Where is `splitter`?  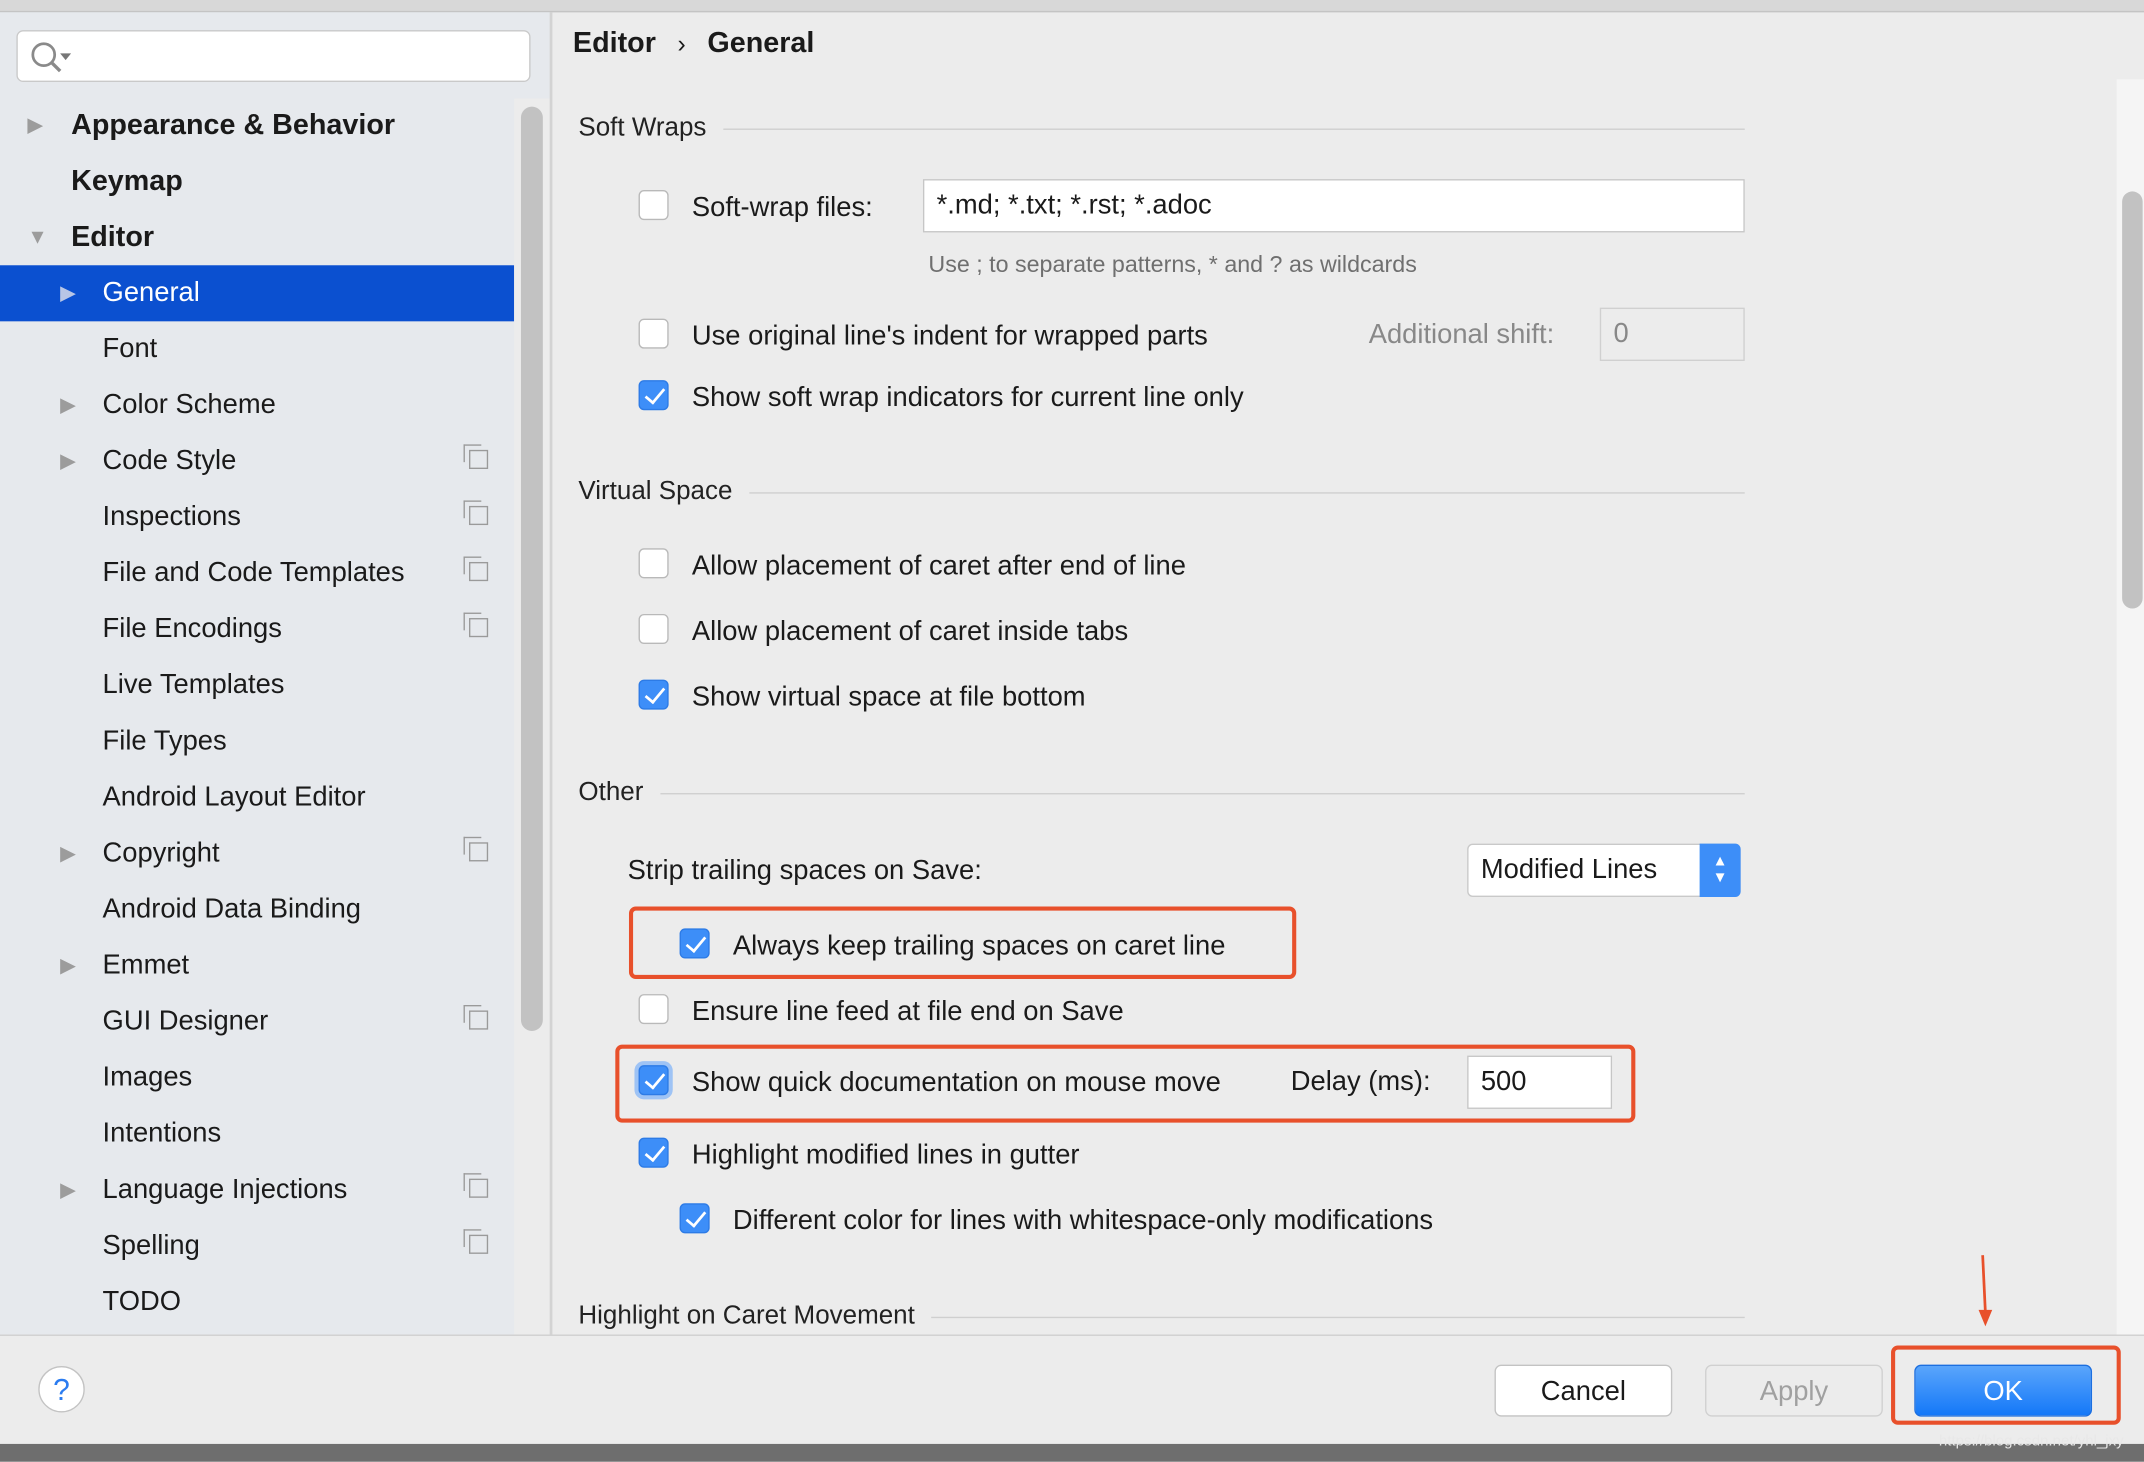
splitter is located at coordinates (551, 673).